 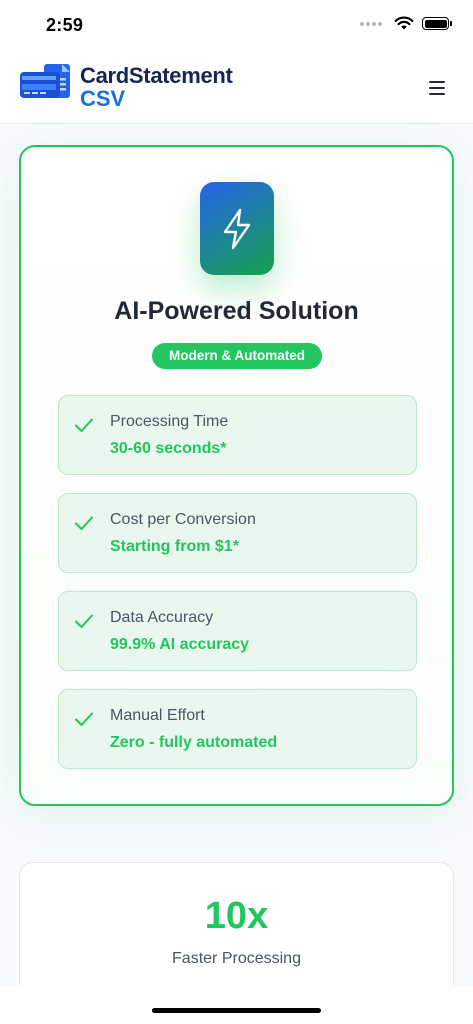 I want to click on battery-fill, so click(x=435, y=23).